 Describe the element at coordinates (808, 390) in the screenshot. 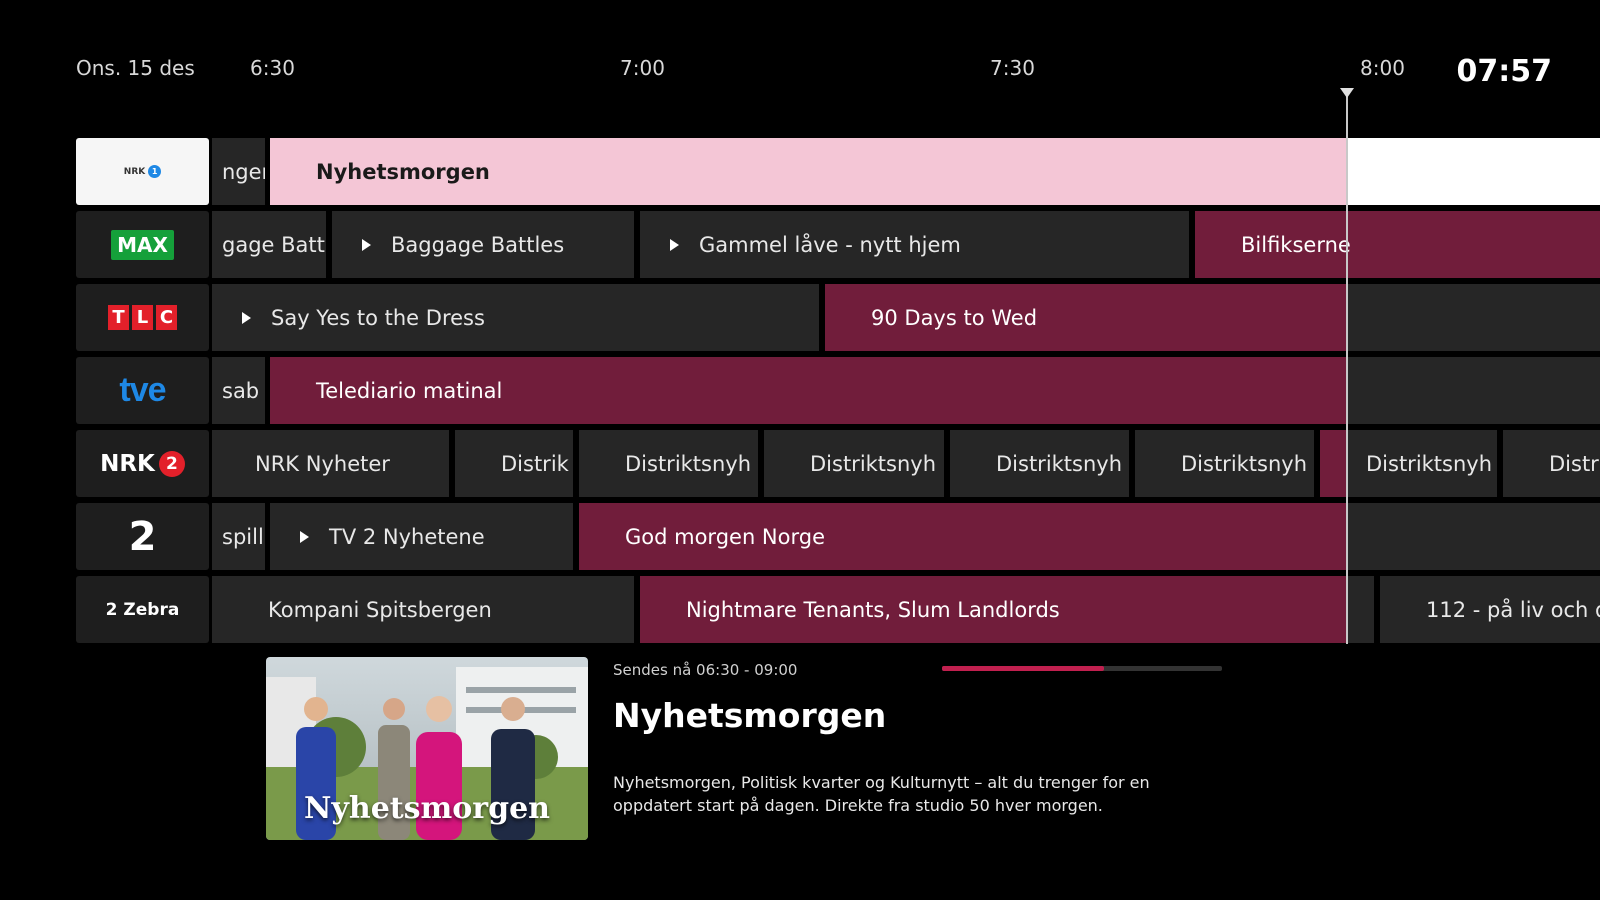

I see `program-cell-current: Telediario matinal` at that location.